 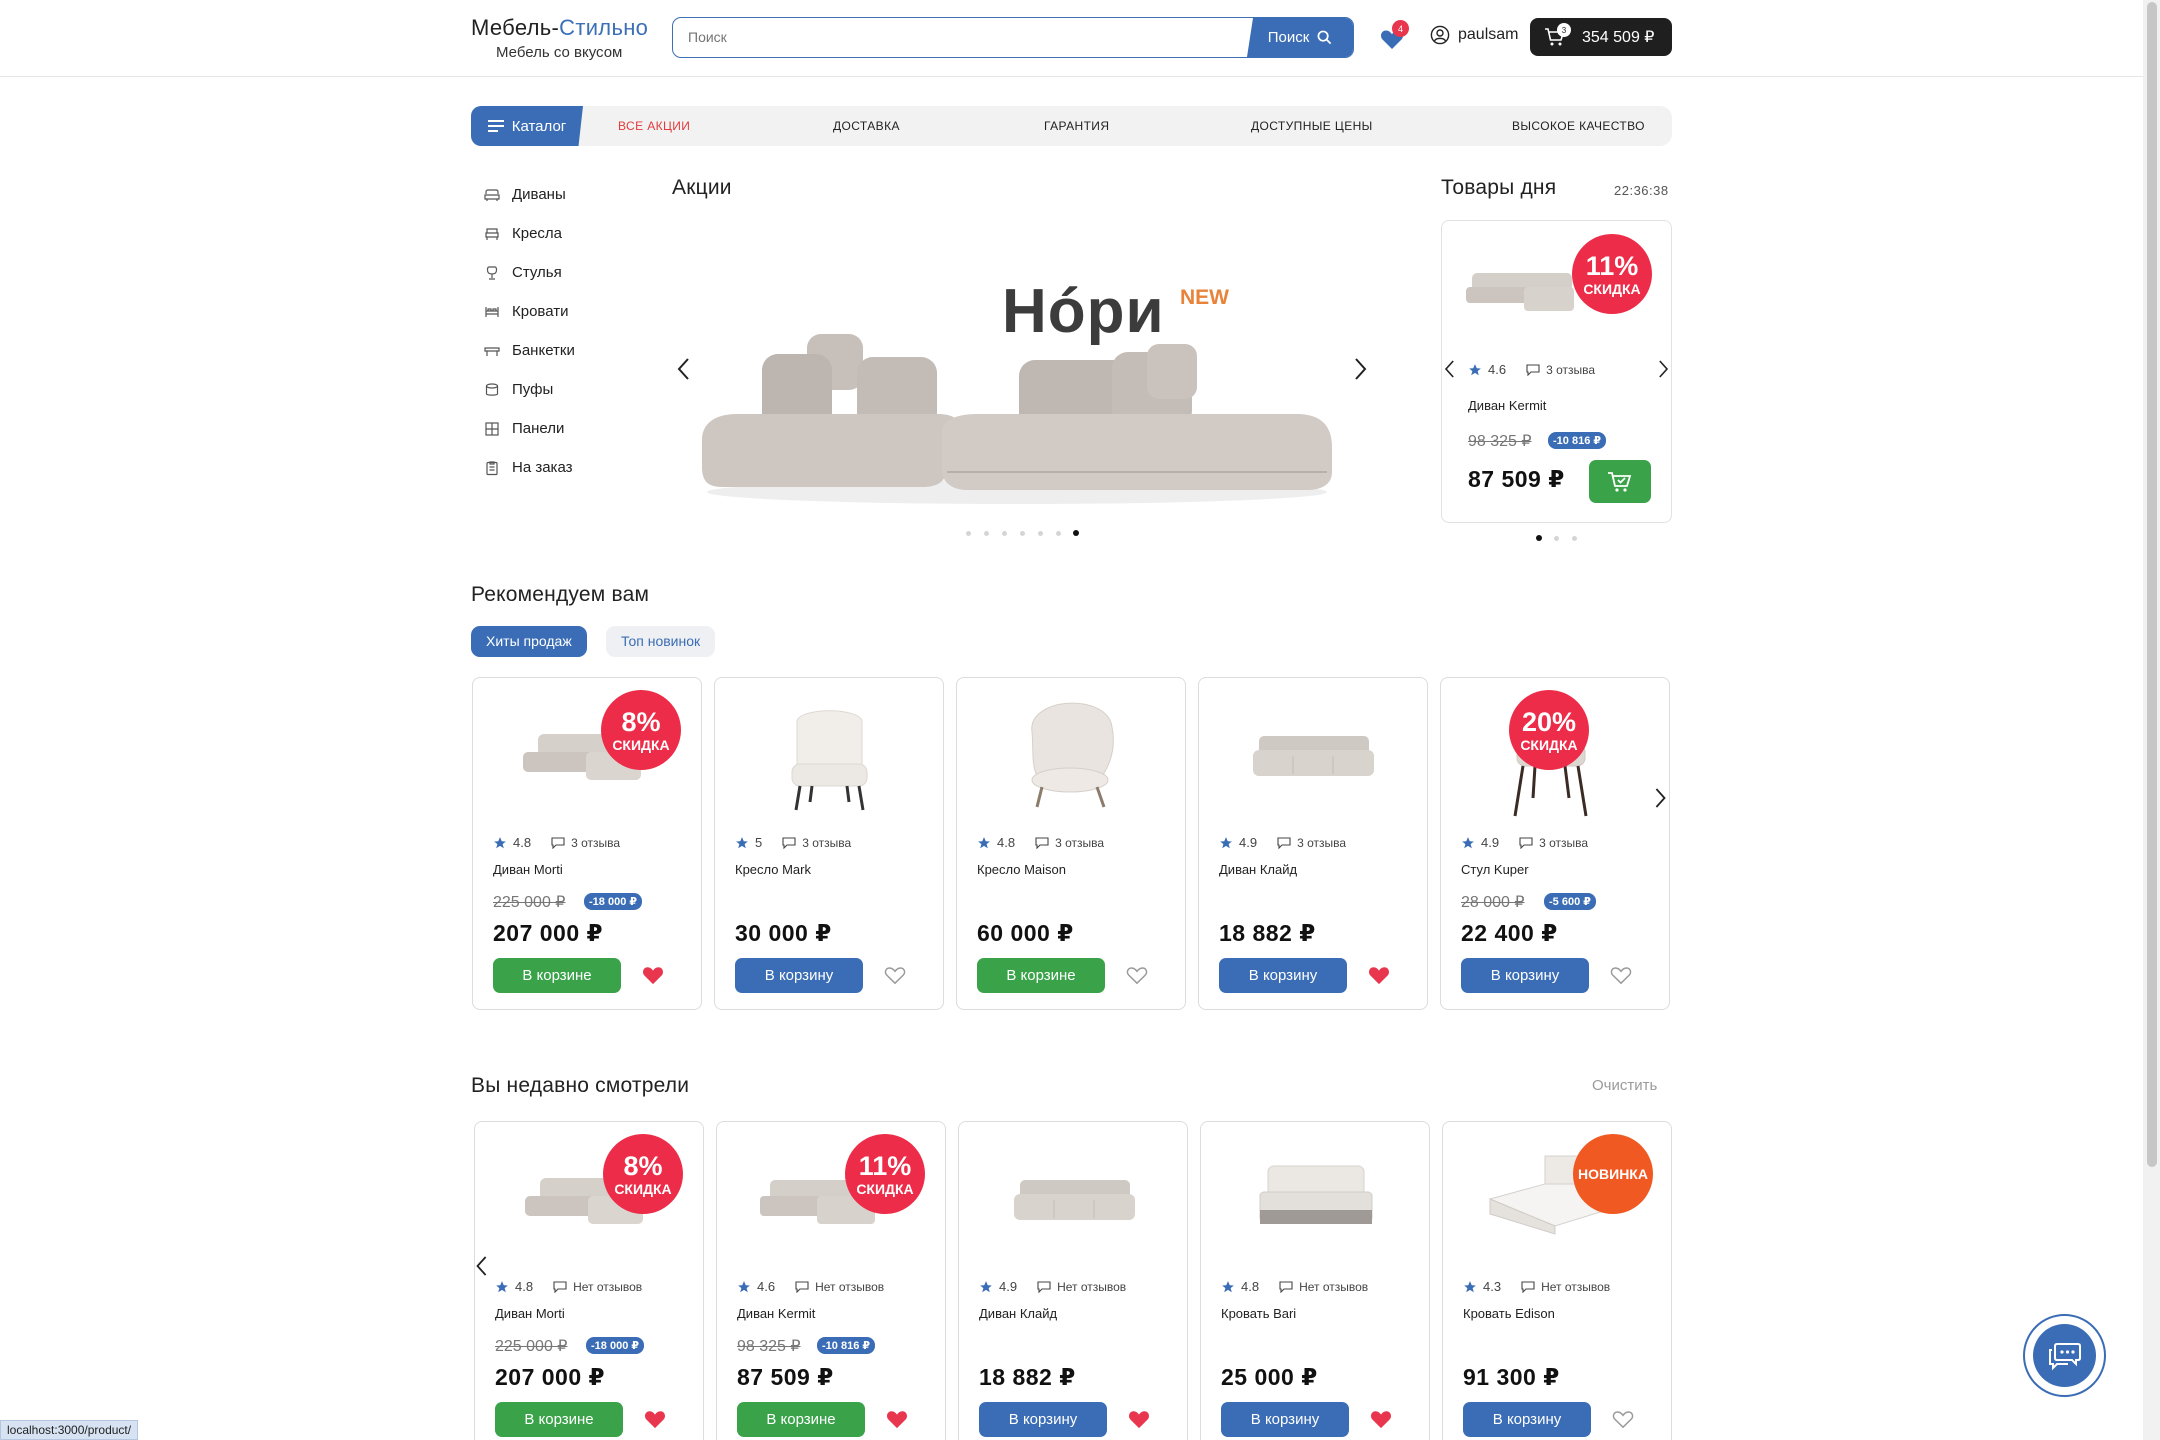 What do you see at coordinates (986, 1286) in the screenshot?
I see `star-icon` at bounding box center [986, 1286].